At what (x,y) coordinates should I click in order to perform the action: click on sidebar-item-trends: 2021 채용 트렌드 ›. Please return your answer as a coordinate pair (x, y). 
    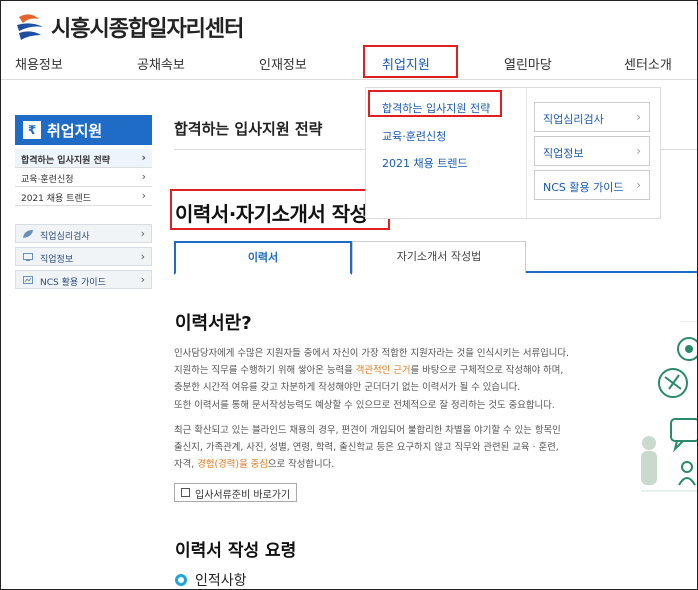
    Looking at the image, I should click on (83, 196).